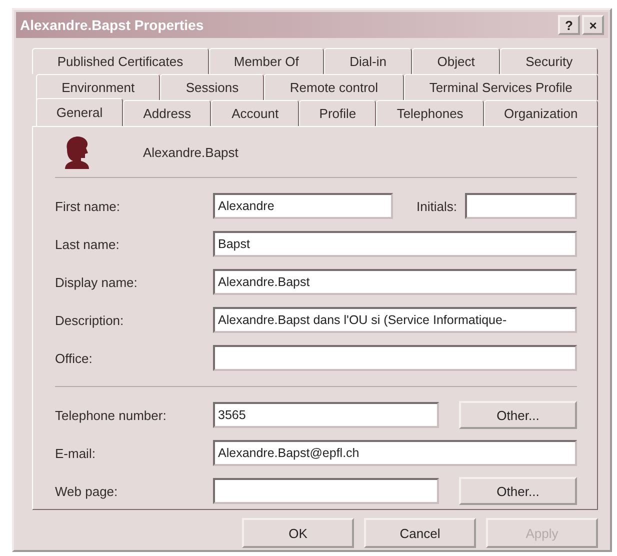 Image resolution: width=617 pixels, height=556 pixels. I want to click on tab: Dial-in, so click(368, 61).